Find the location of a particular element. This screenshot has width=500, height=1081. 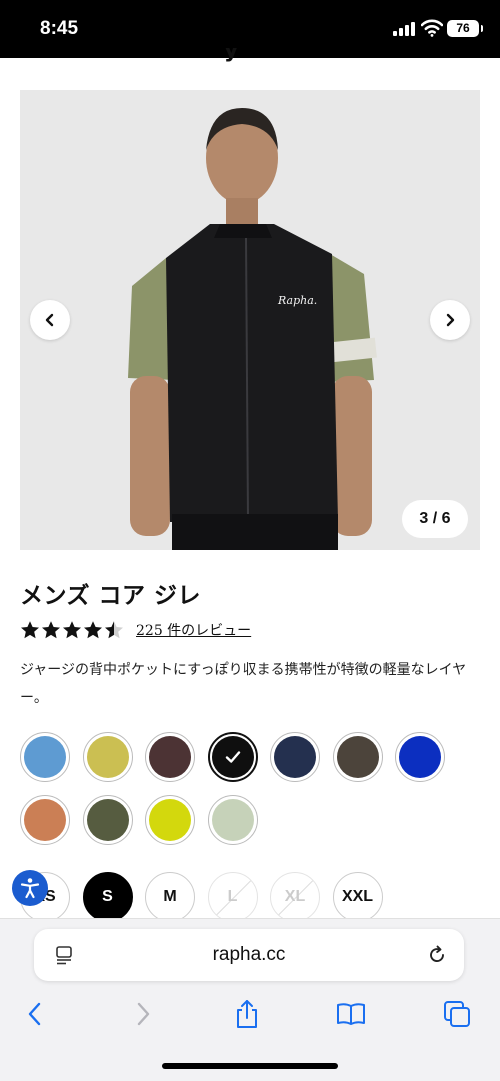

tabs-button is located at coordinates (457, 1014).